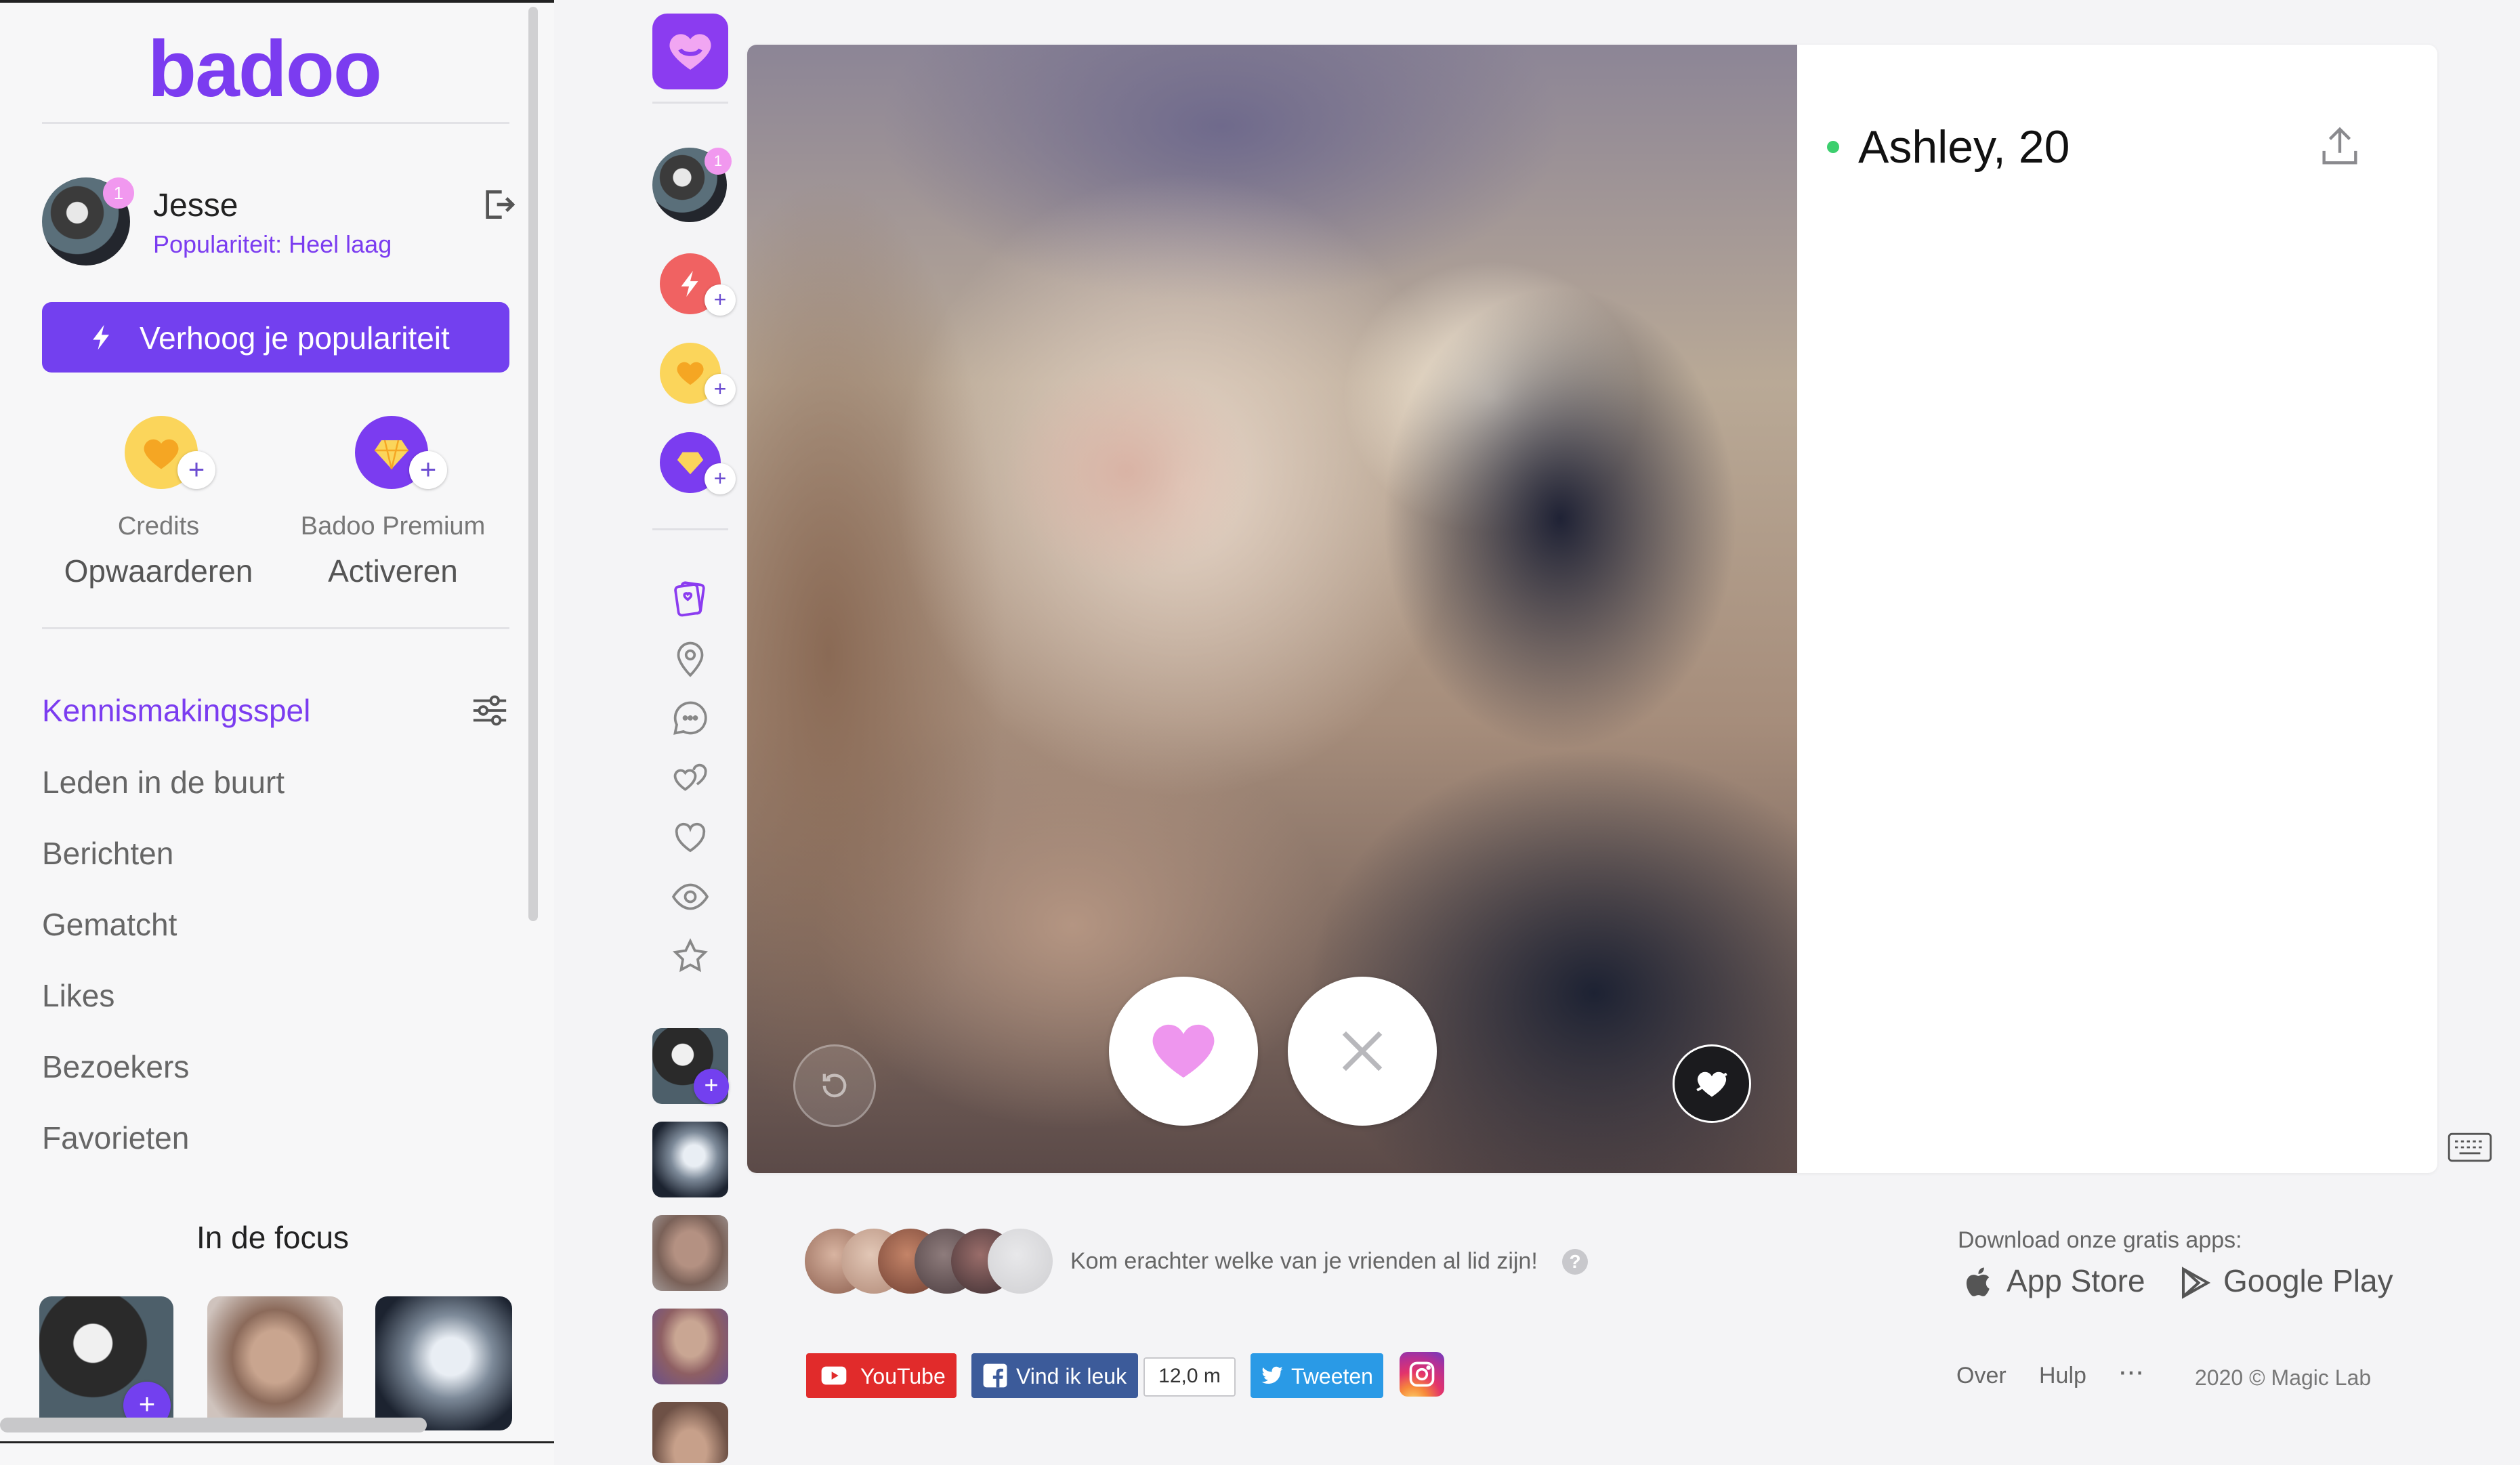 The width and height of the screenshot is (2520, 1465). Describe the element at coordinates (115, 1138) in the screenshot. I see `nav-item-favorieten: Favorieten` at that location.